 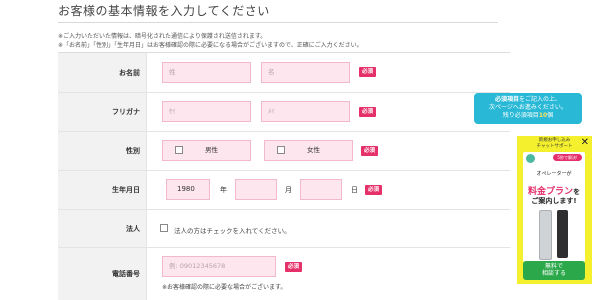 I want to click on plan-highlight-suffix: を, so click(x=576, y=192).